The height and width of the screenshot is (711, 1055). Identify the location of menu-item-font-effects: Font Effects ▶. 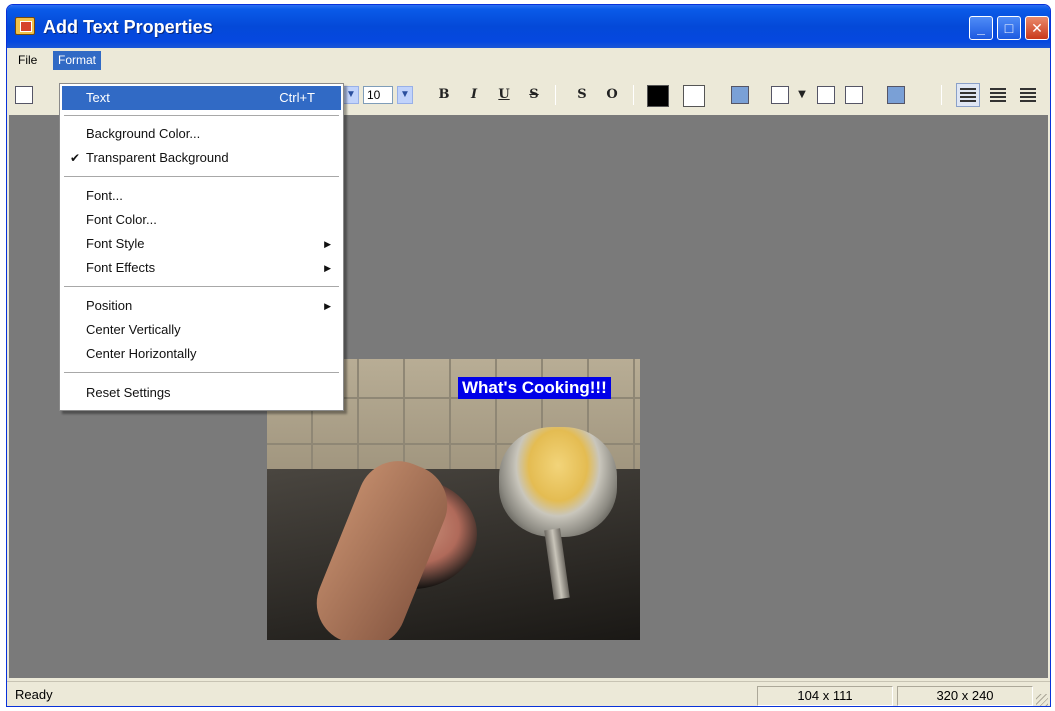
(201, 268).